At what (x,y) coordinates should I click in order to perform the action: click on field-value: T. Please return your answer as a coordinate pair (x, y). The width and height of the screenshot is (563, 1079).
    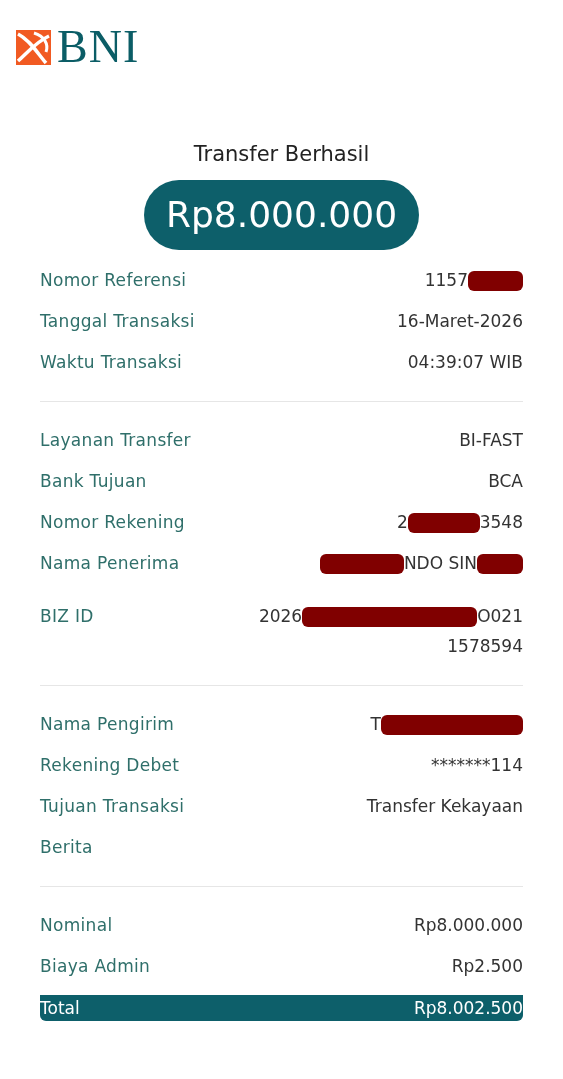
    Looking at the image, I should click on (375, 724).